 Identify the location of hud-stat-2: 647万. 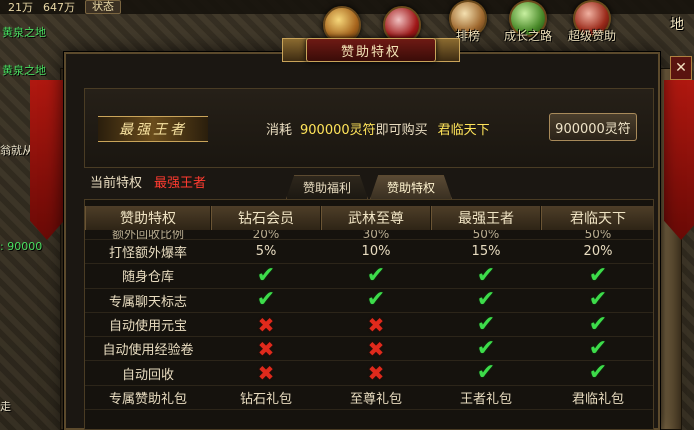
(59, 7).